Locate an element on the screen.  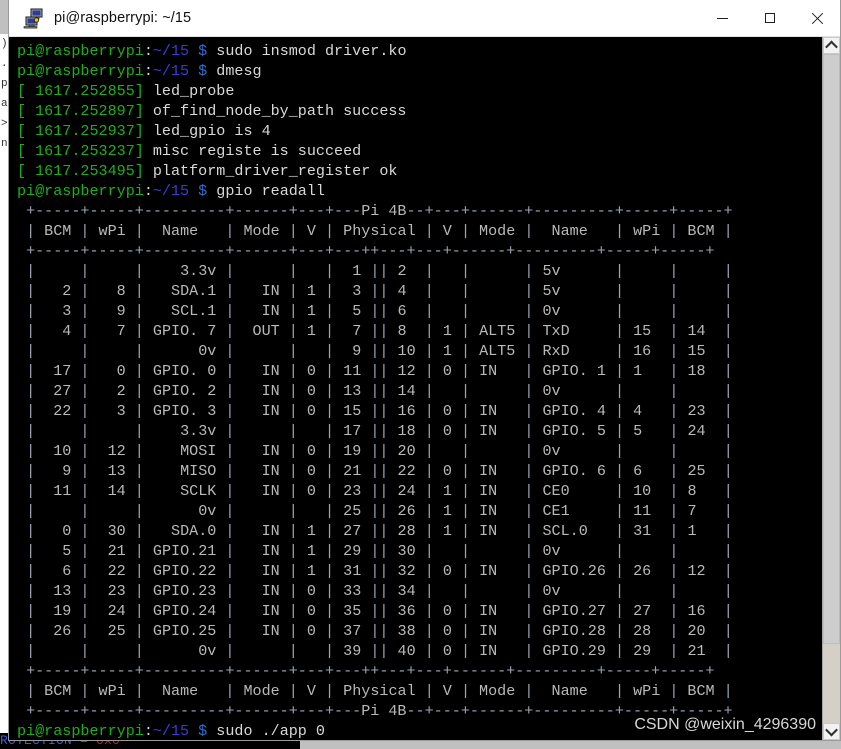
terminal-scrollbar is located at coordinates (831, 388).